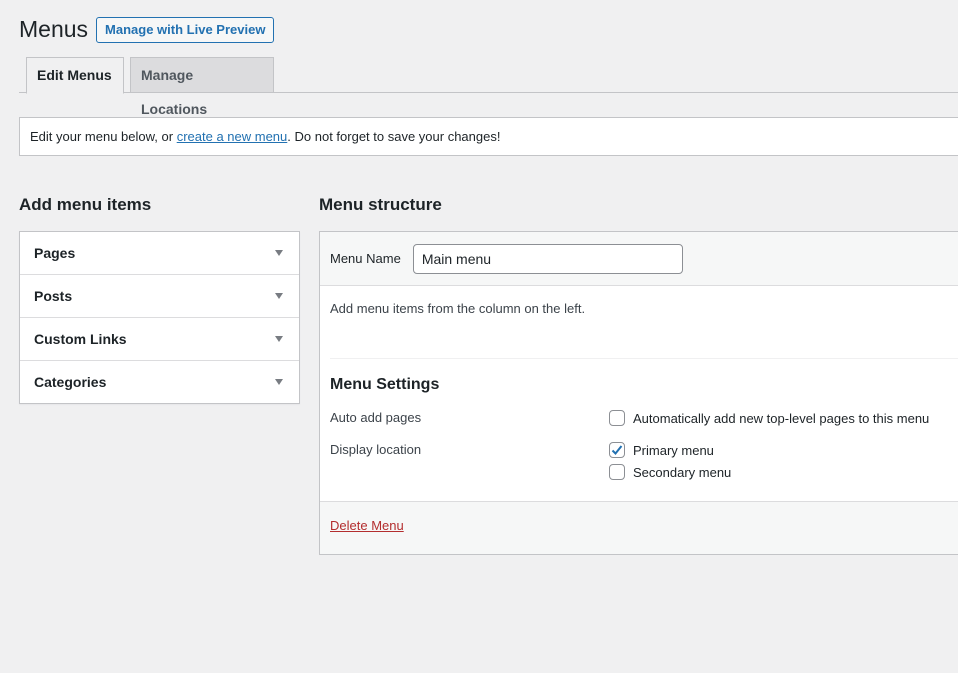 The width and height of the screenshot is (958, 673). I want to click on checkmark-icon, so click(617, 450).